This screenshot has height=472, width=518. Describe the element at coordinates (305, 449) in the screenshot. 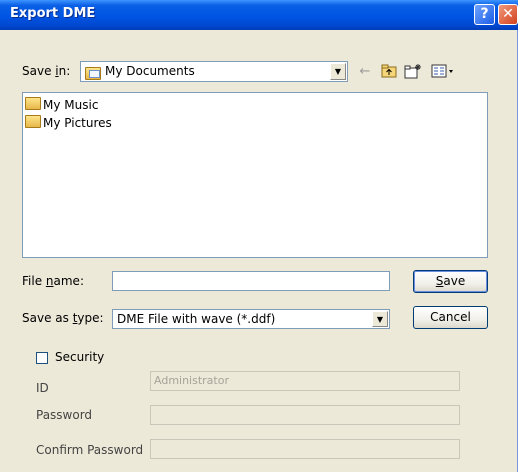

I see `confirm-password-field` at that location.